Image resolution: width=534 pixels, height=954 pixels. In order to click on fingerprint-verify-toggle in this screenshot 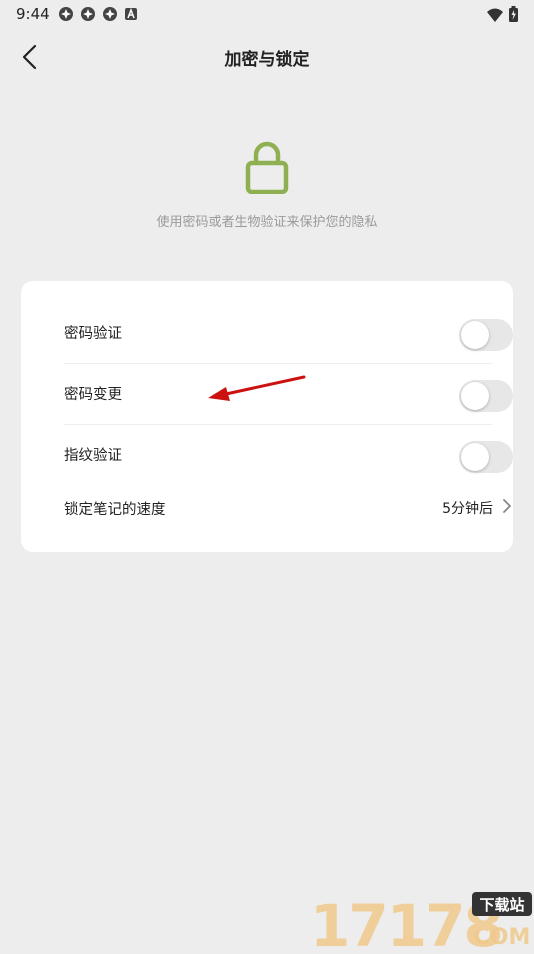, I will do `click(486, 457)`.